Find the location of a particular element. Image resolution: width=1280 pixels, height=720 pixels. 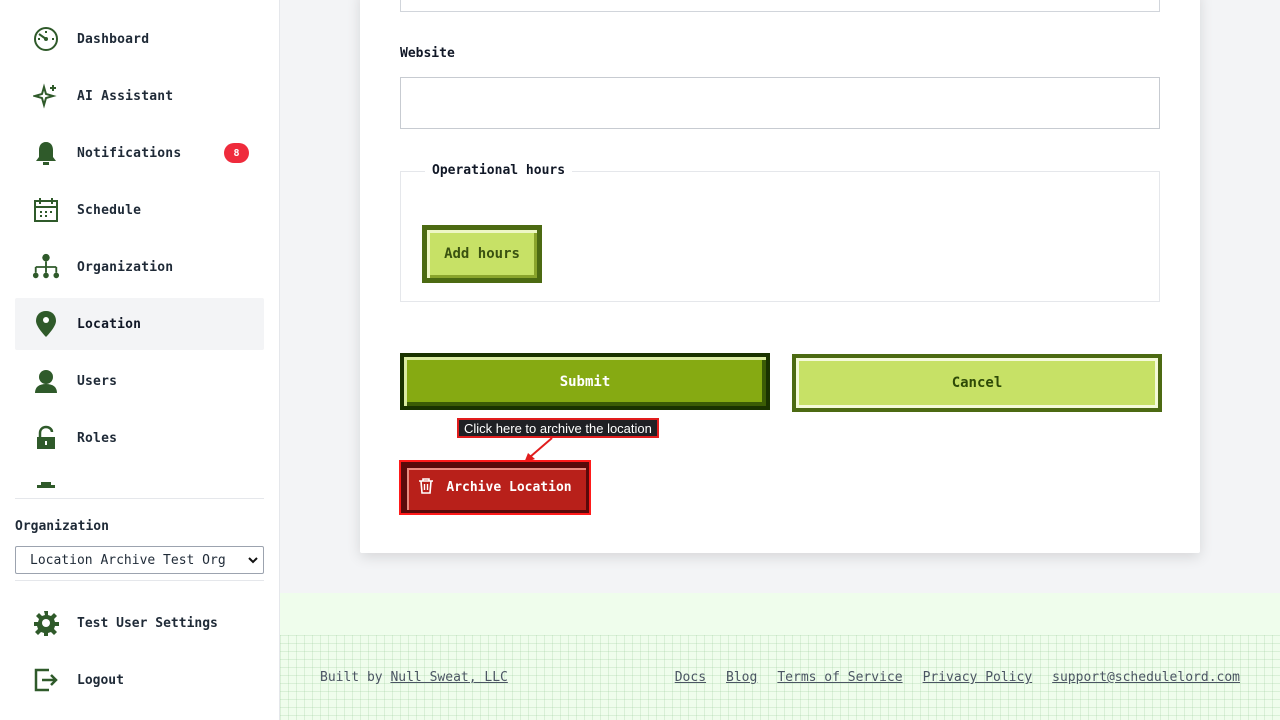

sparkle-icon is located at coordinates (46, 96).